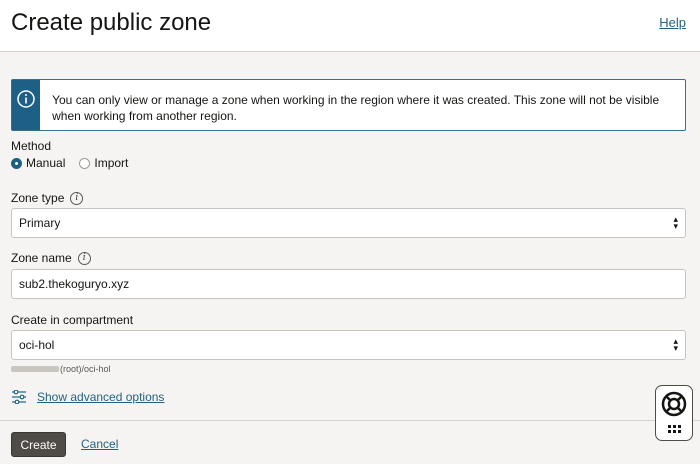 The width and height of the screenshot is (700, 464). What do you see at coordinates (38, 198) in the screenshot?
I see `zone-type-label-text: Zone type` at bounding box center [38, 198].